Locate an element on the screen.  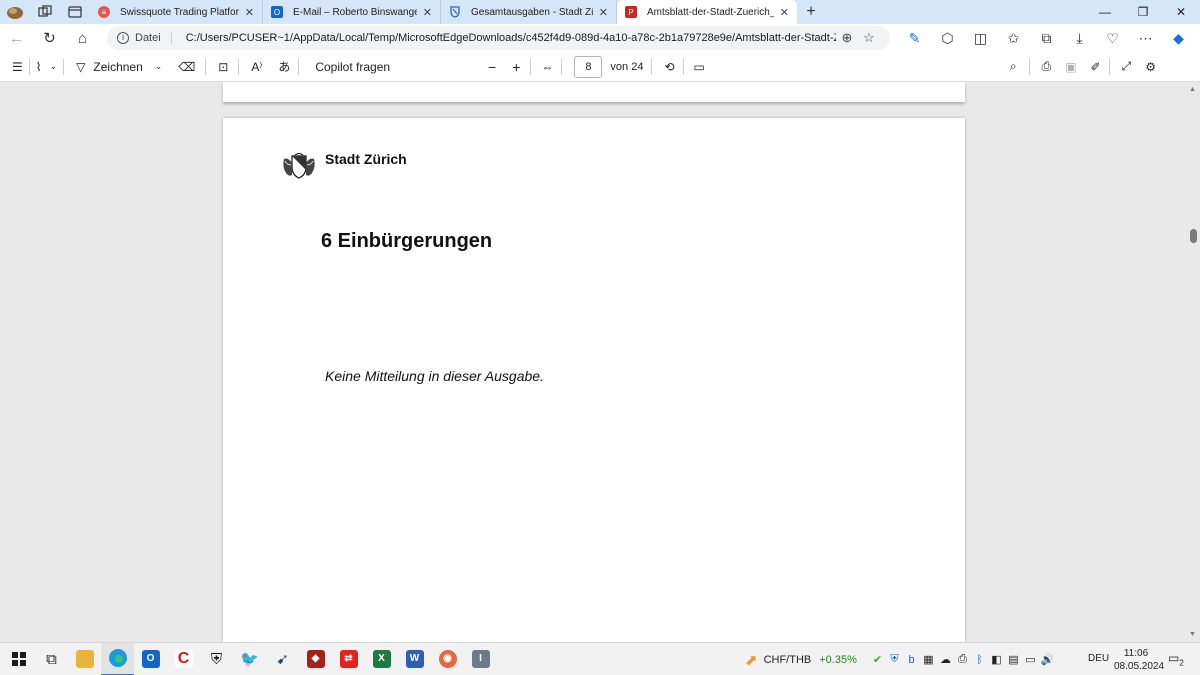
vertical-scrollbar: ▲ ▼ is located at coordinates (1193, 362).